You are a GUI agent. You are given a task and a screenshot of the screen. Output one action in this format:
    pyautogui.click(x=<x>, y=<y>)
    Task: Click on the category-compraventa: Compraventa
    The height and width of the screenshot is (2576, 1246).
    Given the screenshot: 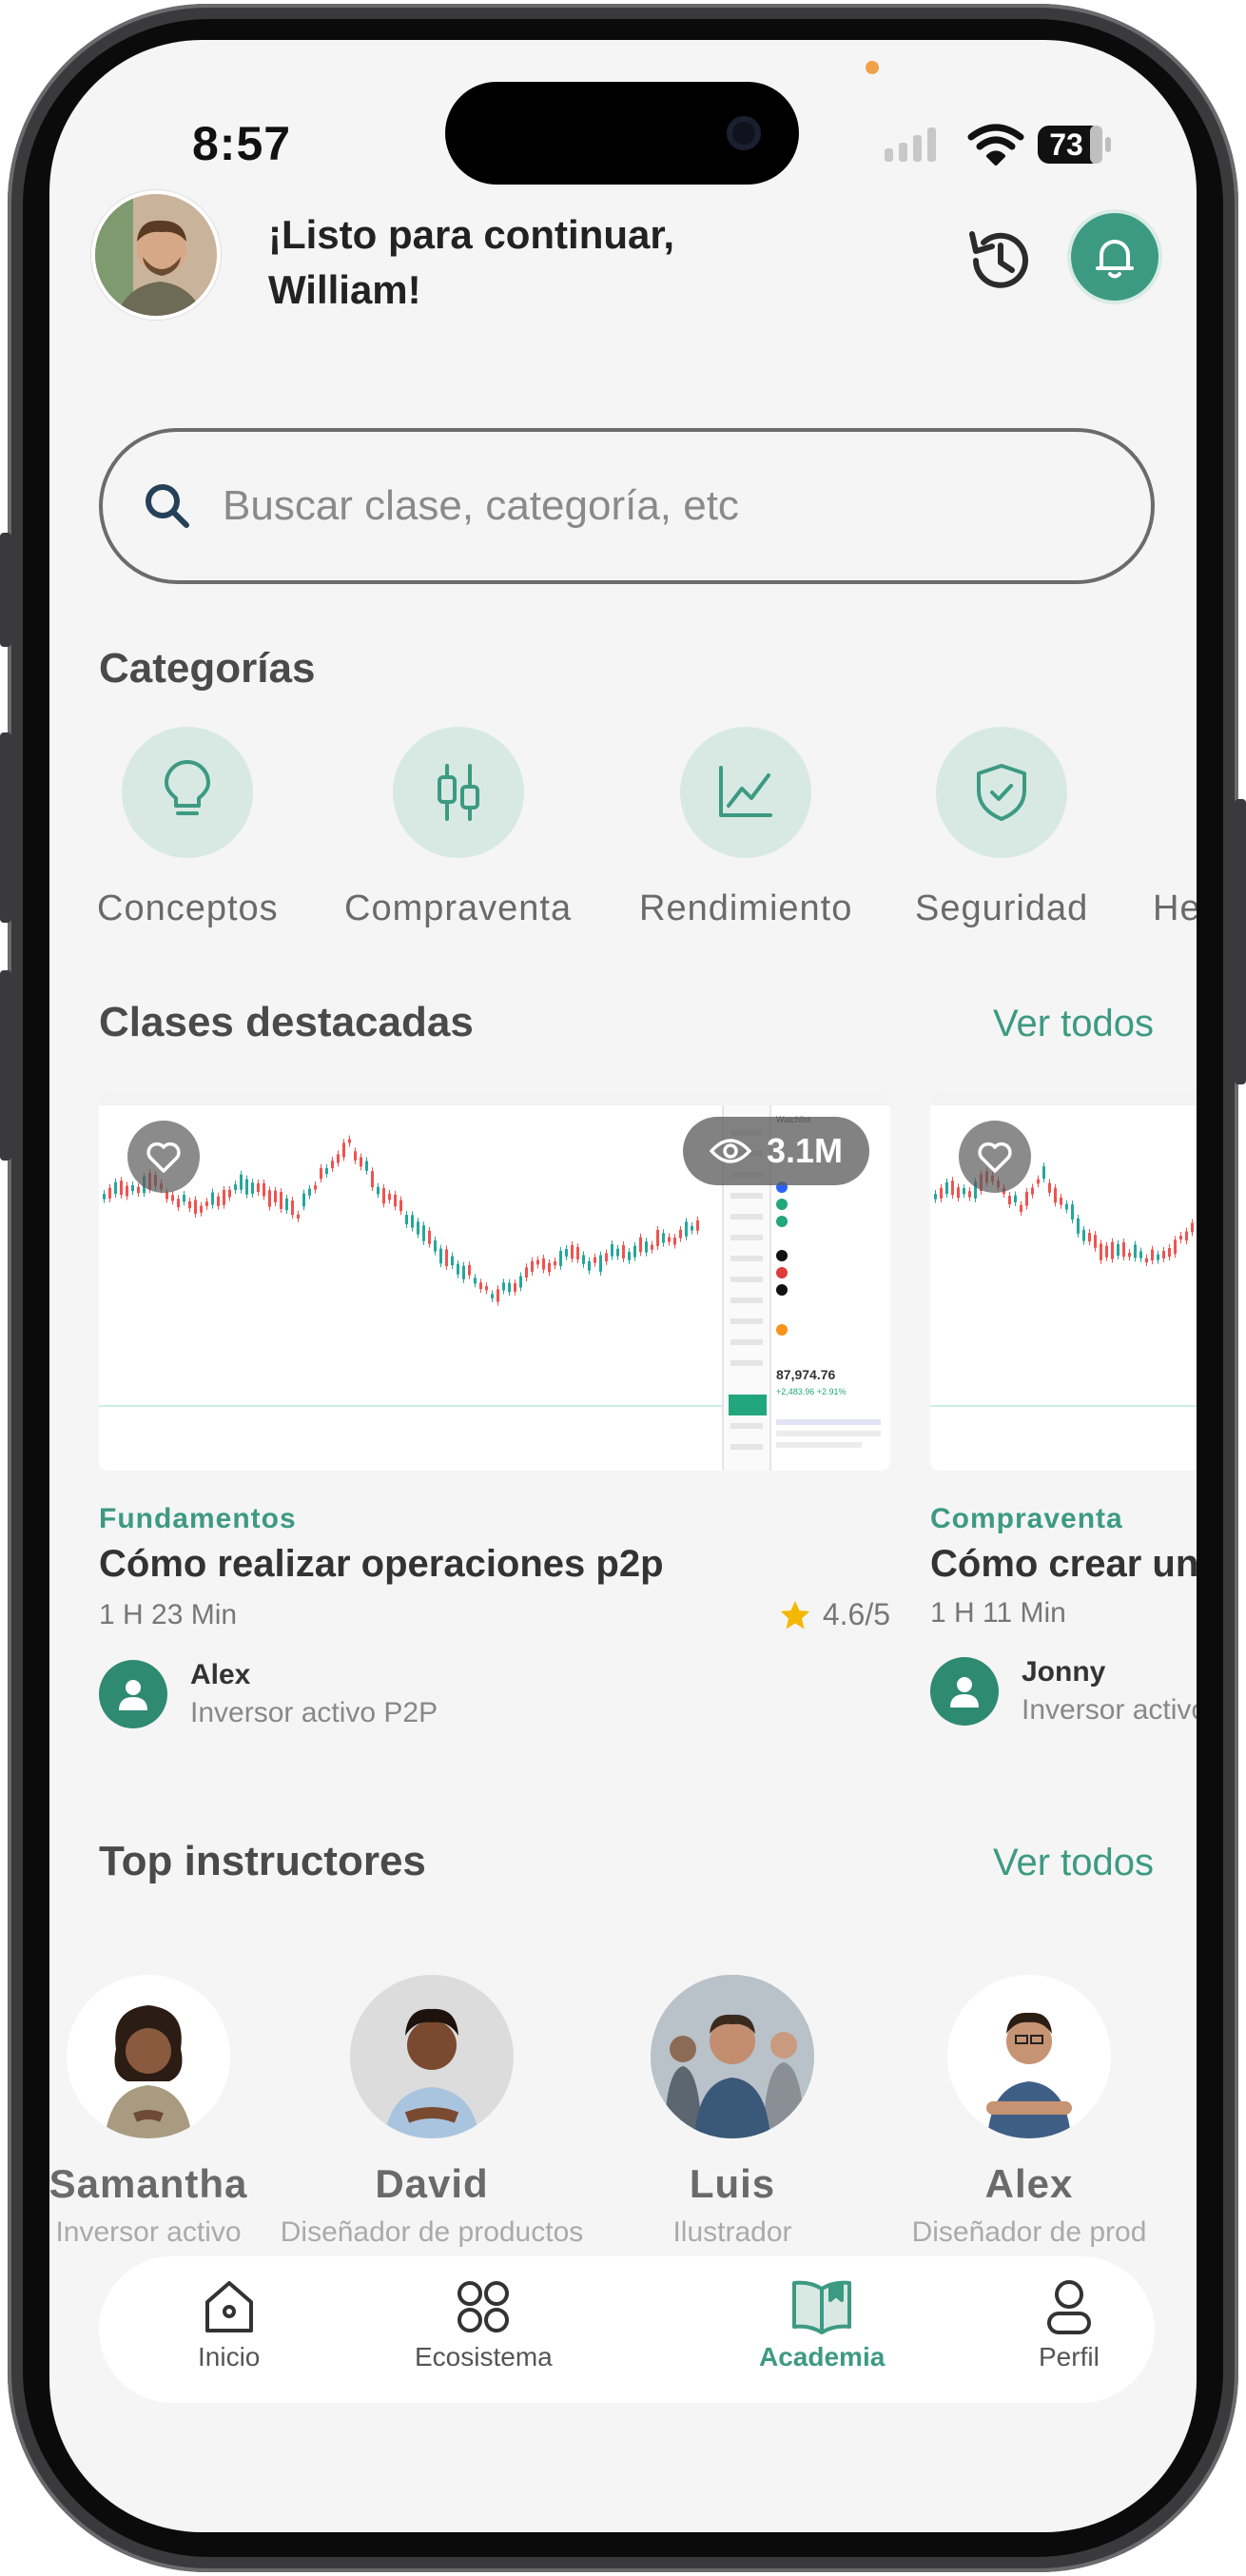 What is the action you would take?
    pyautogui.click(x=458, y=828)
    